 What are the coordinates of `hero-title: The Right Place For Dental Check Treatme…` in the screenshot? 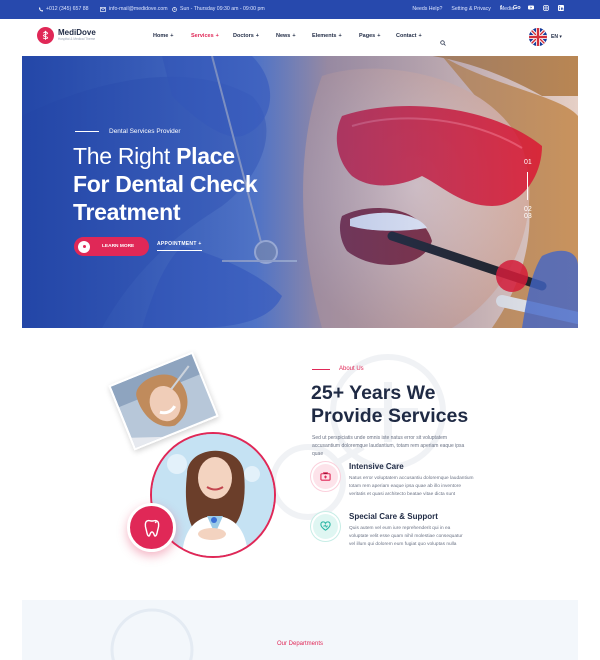 It's located at (165, 184).